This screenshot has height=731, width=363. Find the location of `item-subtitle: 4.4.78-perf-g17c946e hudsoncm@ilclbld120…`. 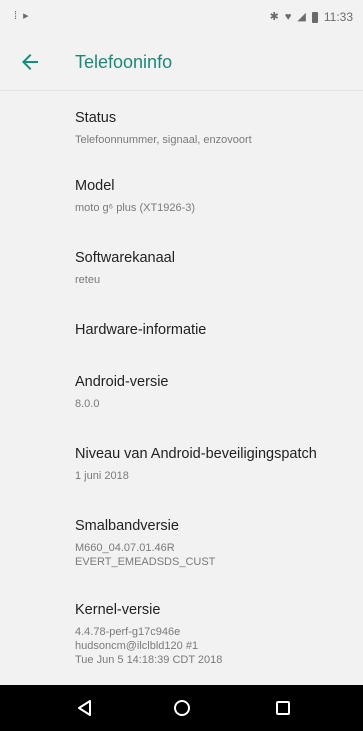

item-subtitle: 4.4.78-perf-g17c946e hudsoncm@ilclbld120… is located at coordinates (149, 646).